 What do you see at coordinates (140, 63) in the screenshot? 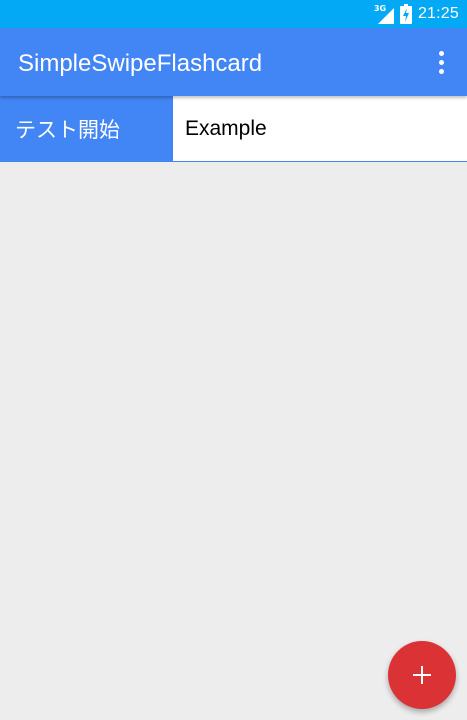
I see `app-title: SimpleSwipeFlashcard` at bounding box center [140, 63].